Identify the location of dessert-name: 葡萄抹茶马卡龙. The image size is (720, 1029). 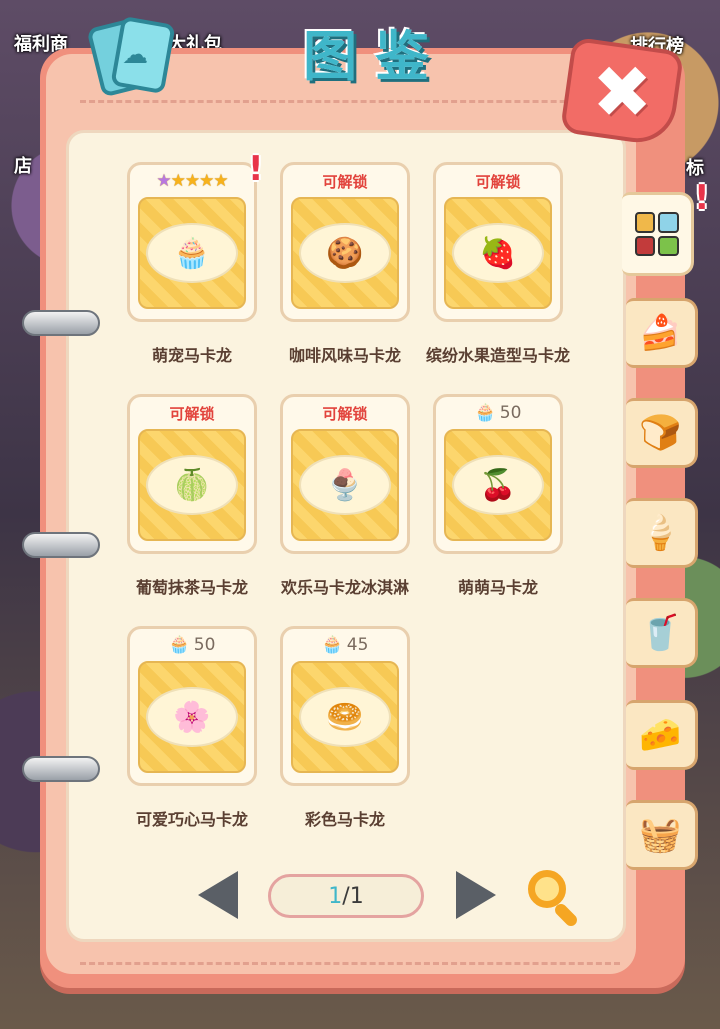
(191, 587).